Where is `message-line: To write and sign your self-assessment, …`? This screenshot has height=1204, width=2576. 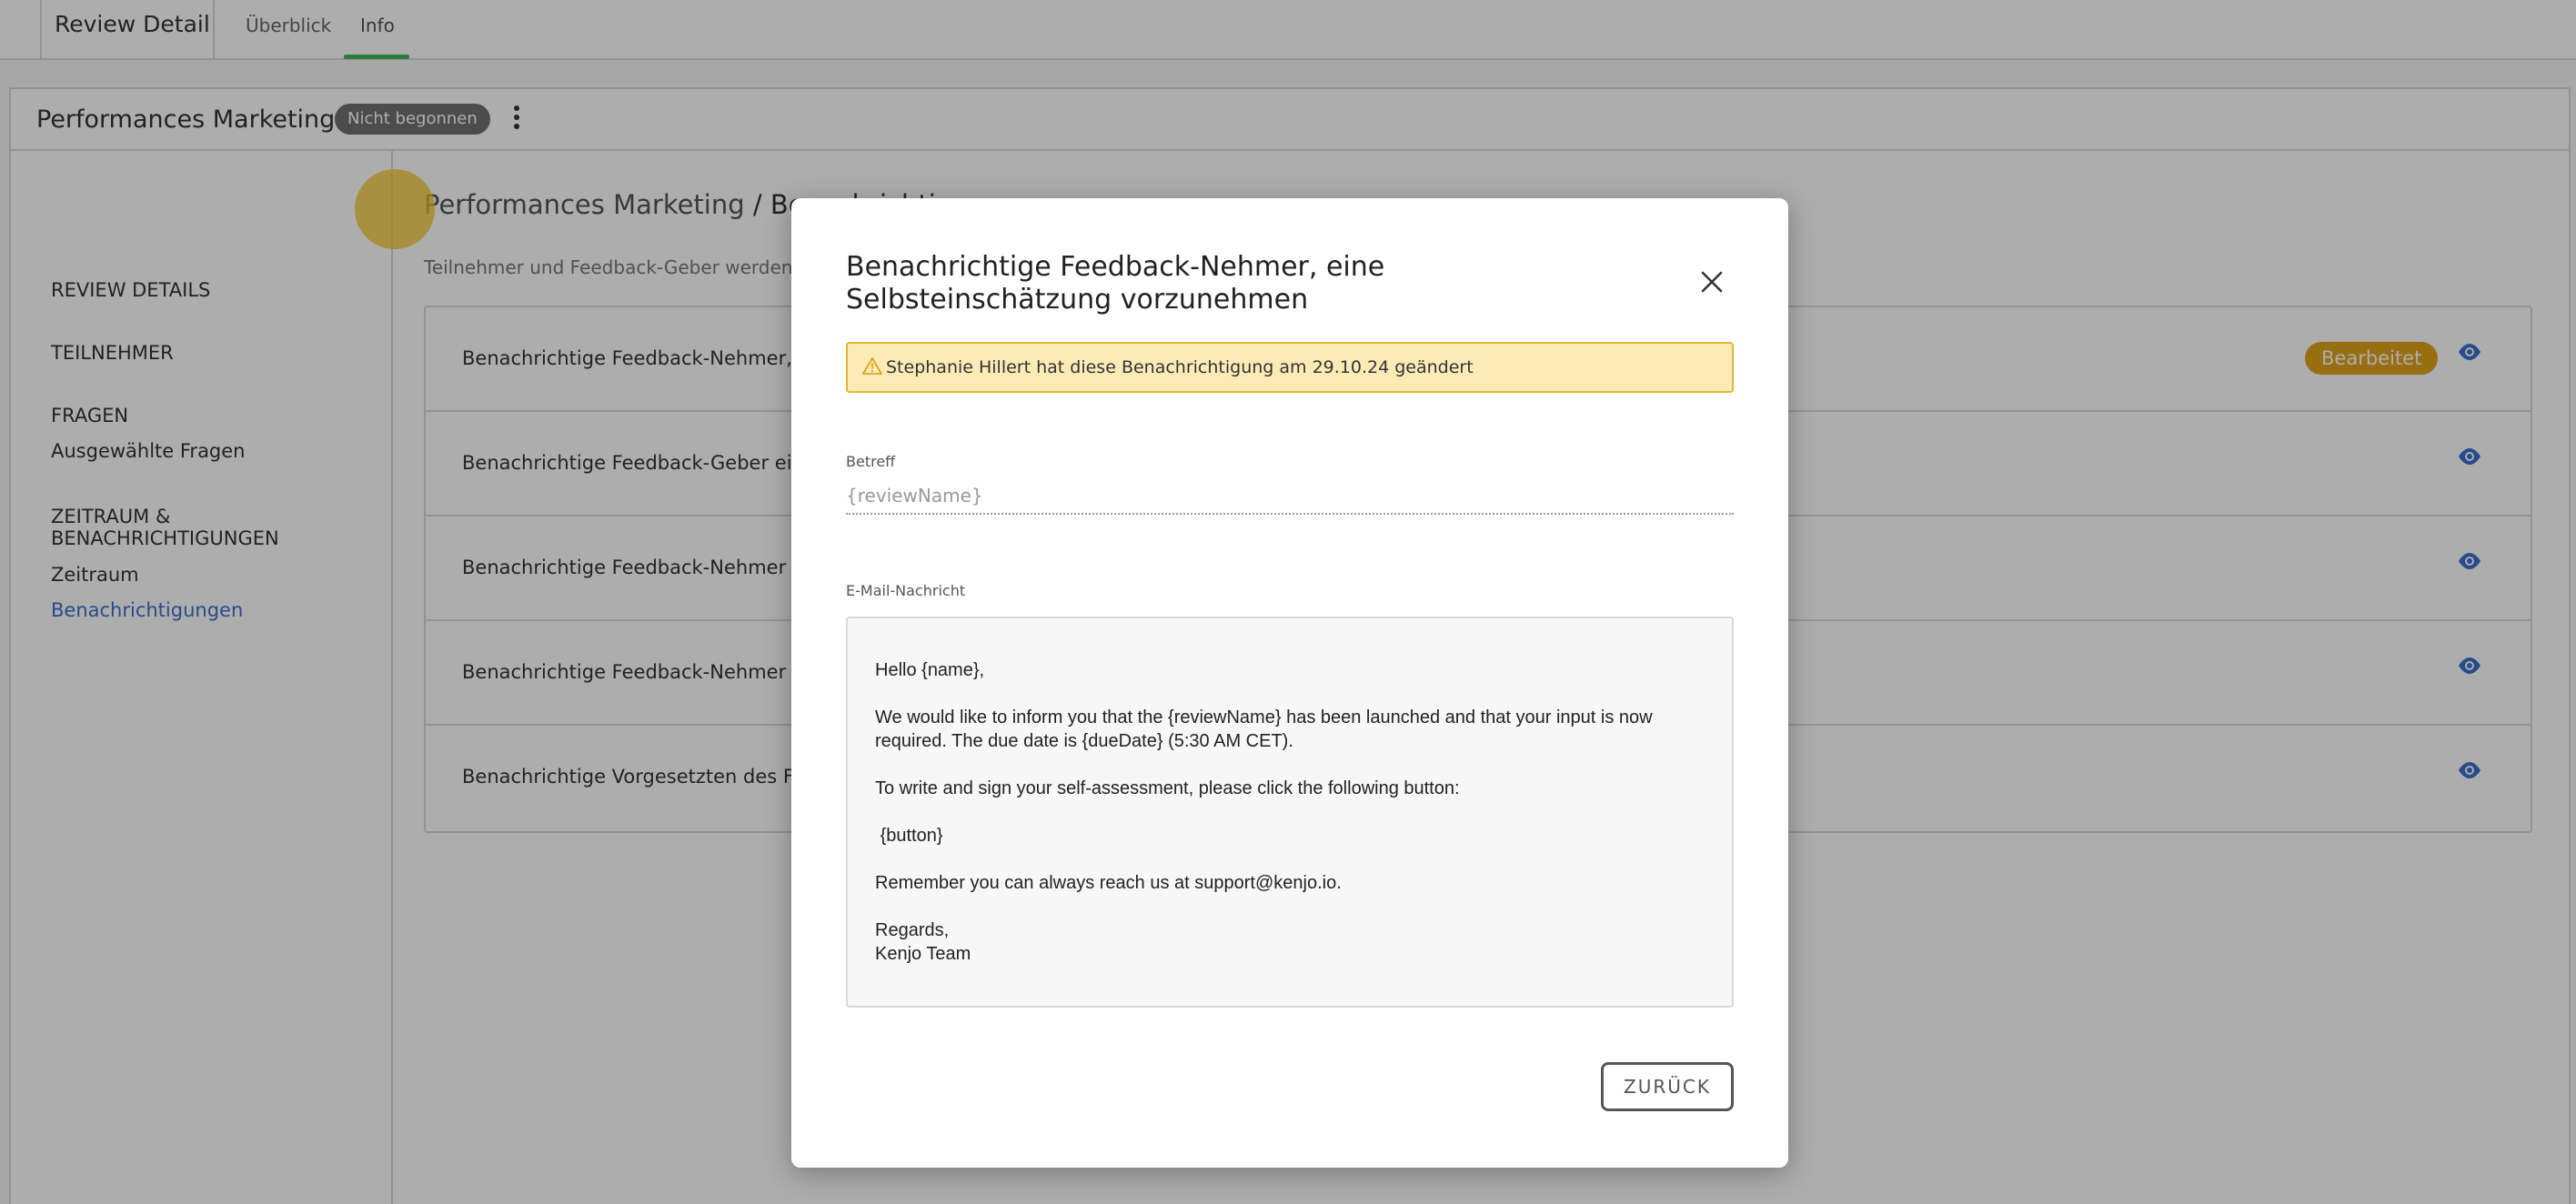
message-line: To write and sign your self-assessment, … is located at coordinates (1167, 788).